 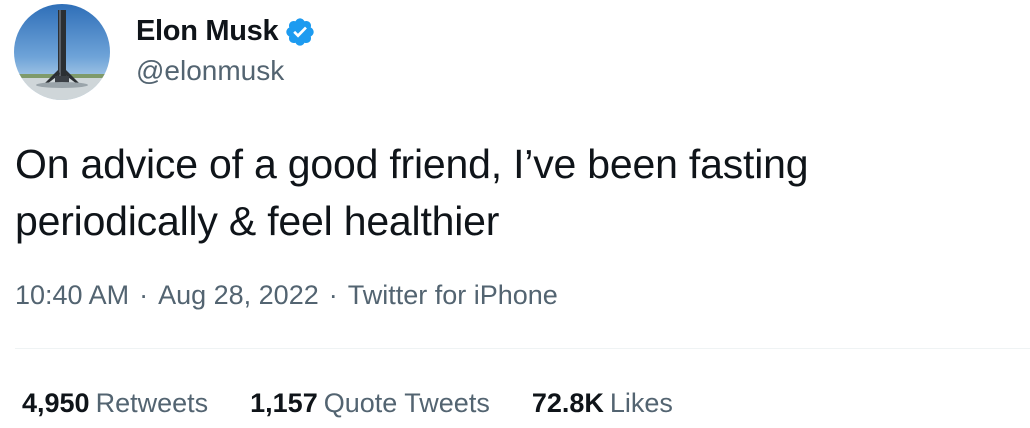 What do you see at coordinates (210, 71) in the screenshot?
I see `author-handle: @elonmusk` at bounding box center [210, 71].